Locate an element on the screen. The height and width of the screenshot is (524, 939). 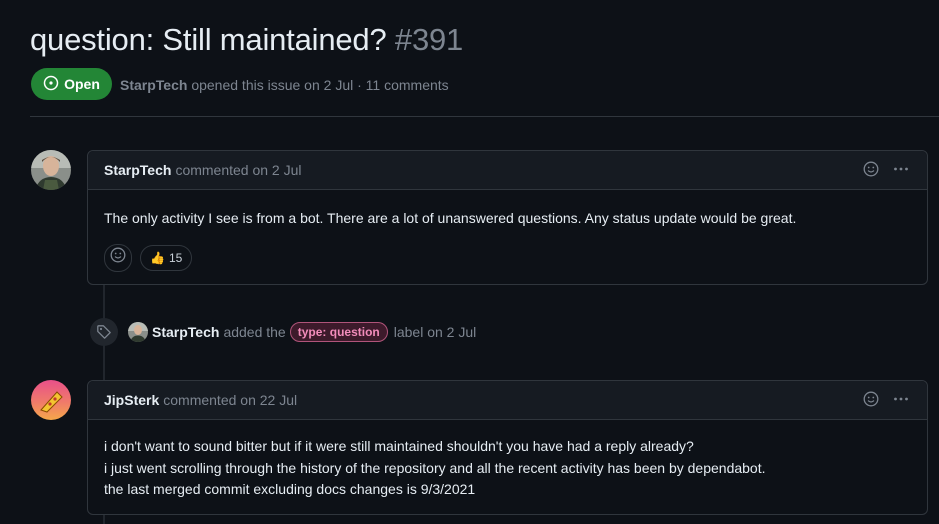
comment-author: StarpTech is located at coordinates (137, 170).